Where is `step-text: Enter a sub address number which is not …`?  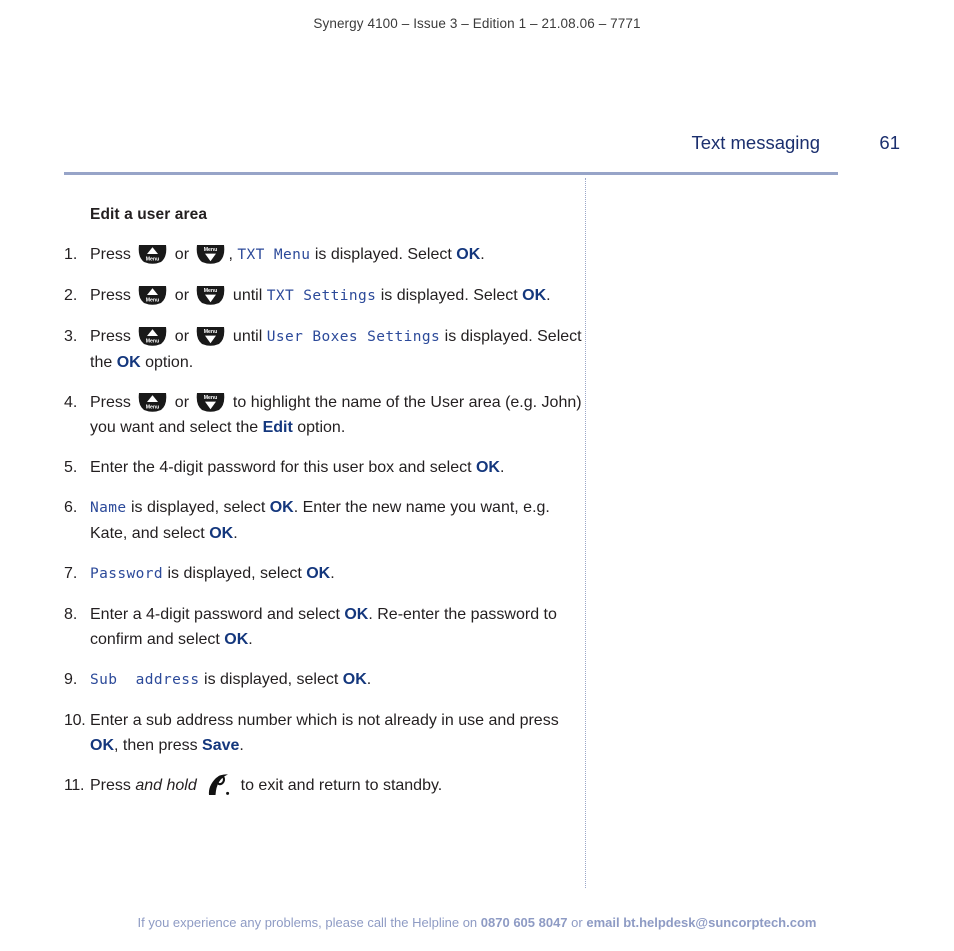 step-text: Enter a sub address number which is not … is located at coordinates (324, 720).